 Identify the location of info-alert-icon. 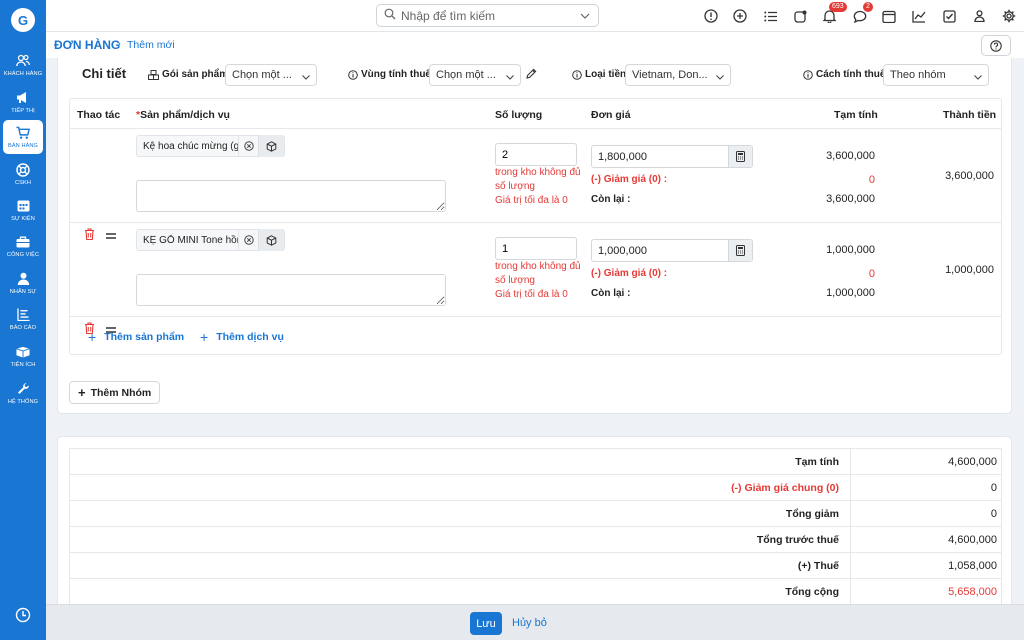
(711, 16).